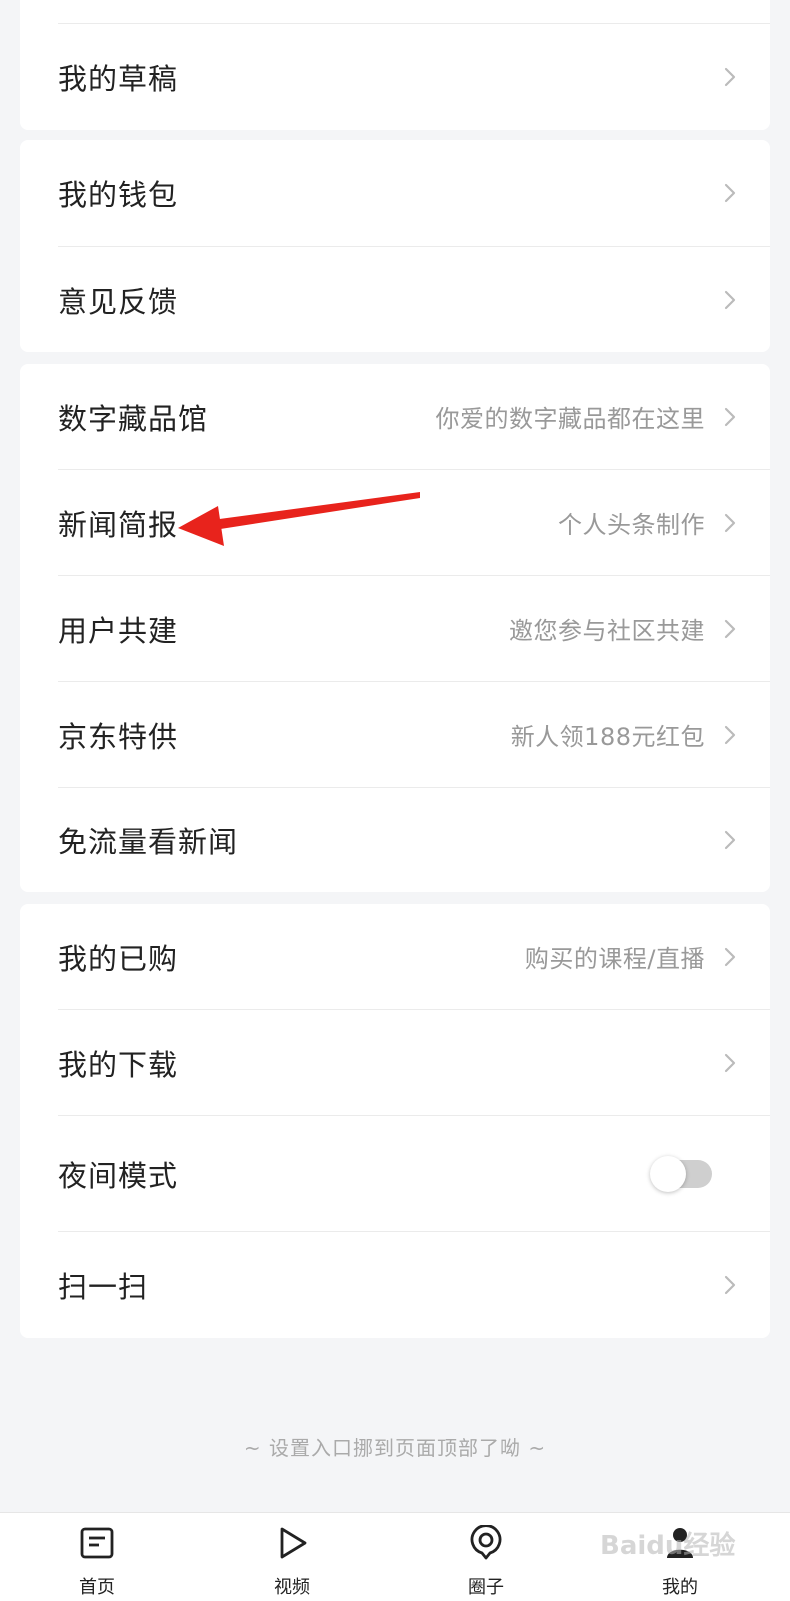  I want to click on tab-video: 视频, so click(292, 1557).